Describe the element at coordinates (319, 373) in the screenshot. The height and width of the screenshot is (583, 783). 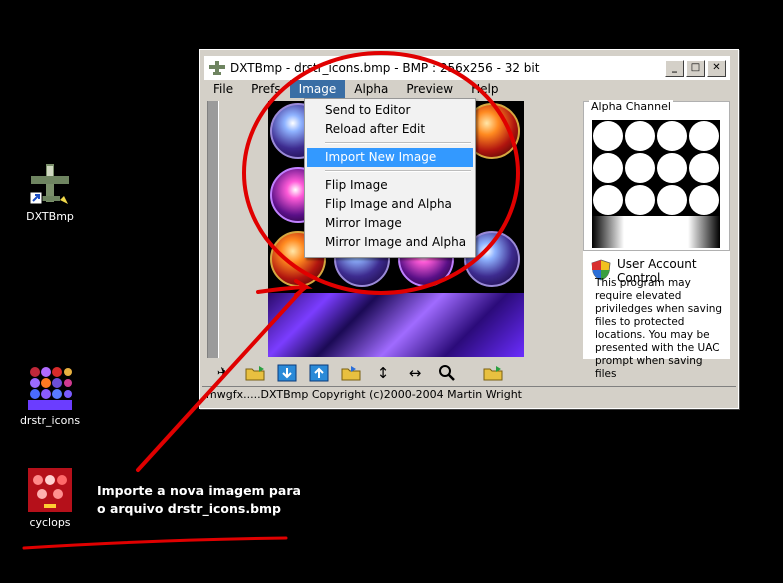
I see `export-icon` at that location.